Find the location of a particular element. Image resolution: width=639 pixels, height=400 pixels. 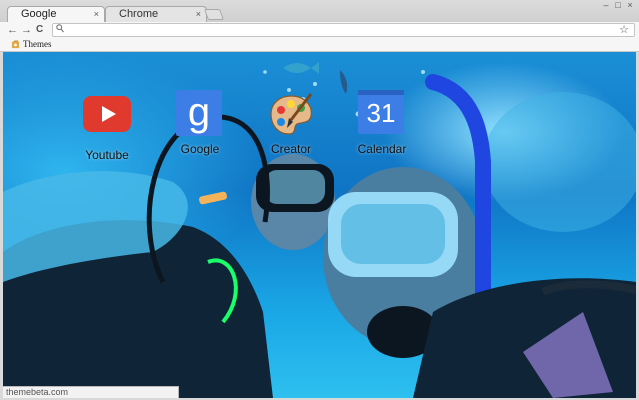

tab-google: Google × is located at coordinates (56, 14).